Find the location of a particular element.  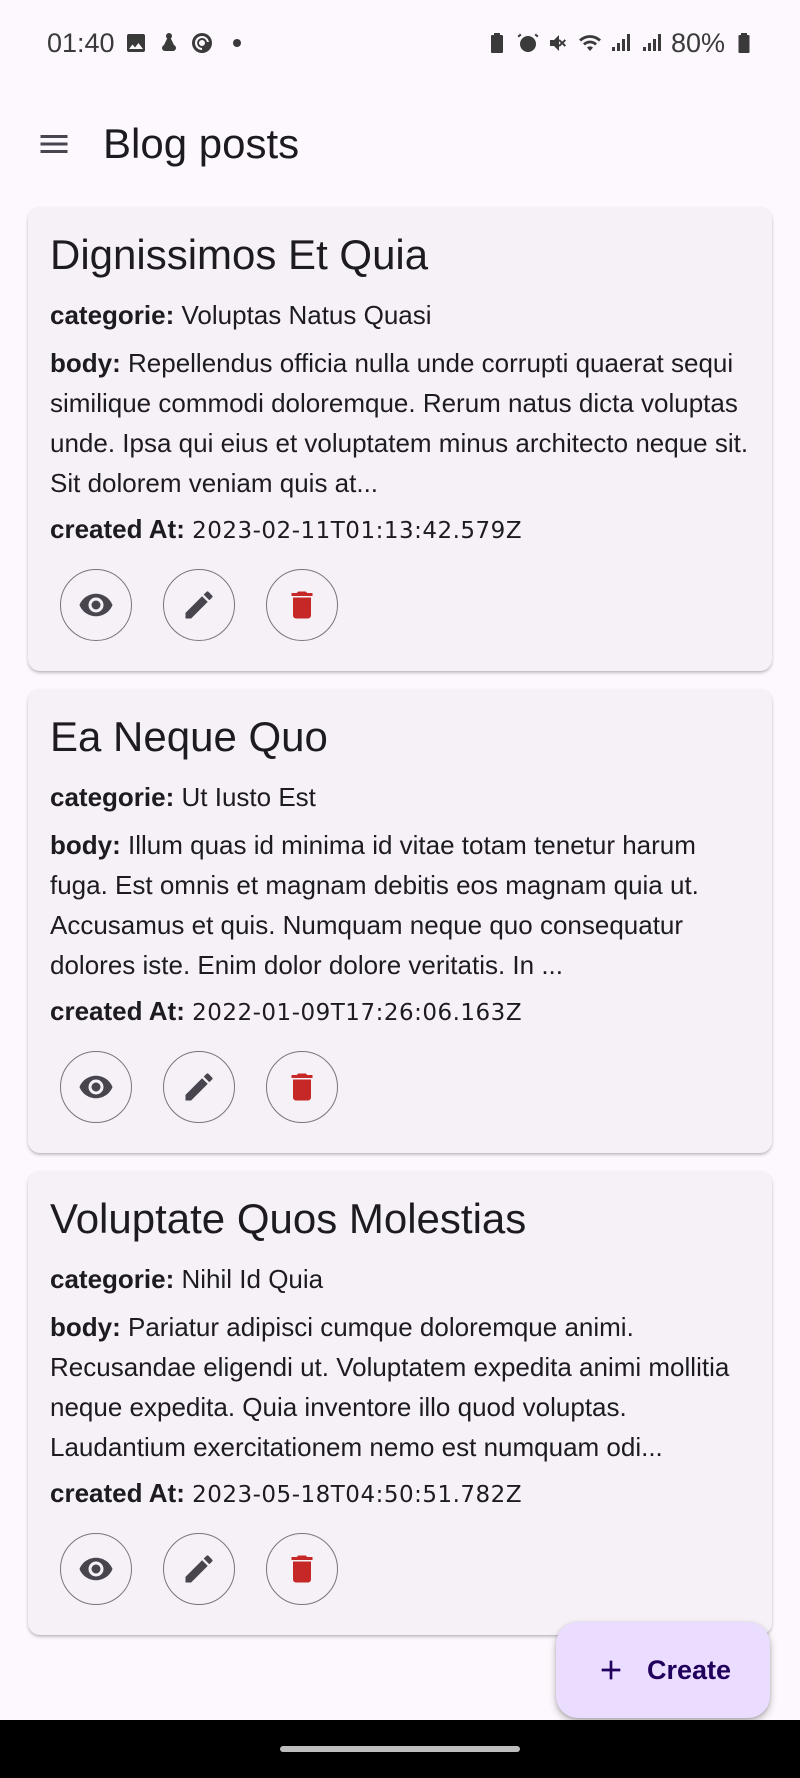

battery-icon is located at coordinates (744, 43).